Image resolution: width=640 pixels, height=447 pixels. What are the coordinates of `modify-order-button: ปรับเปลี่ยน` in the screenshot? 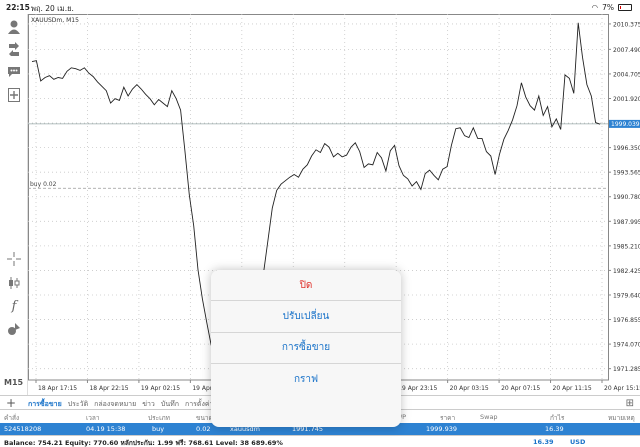 It's located at (306, 317).